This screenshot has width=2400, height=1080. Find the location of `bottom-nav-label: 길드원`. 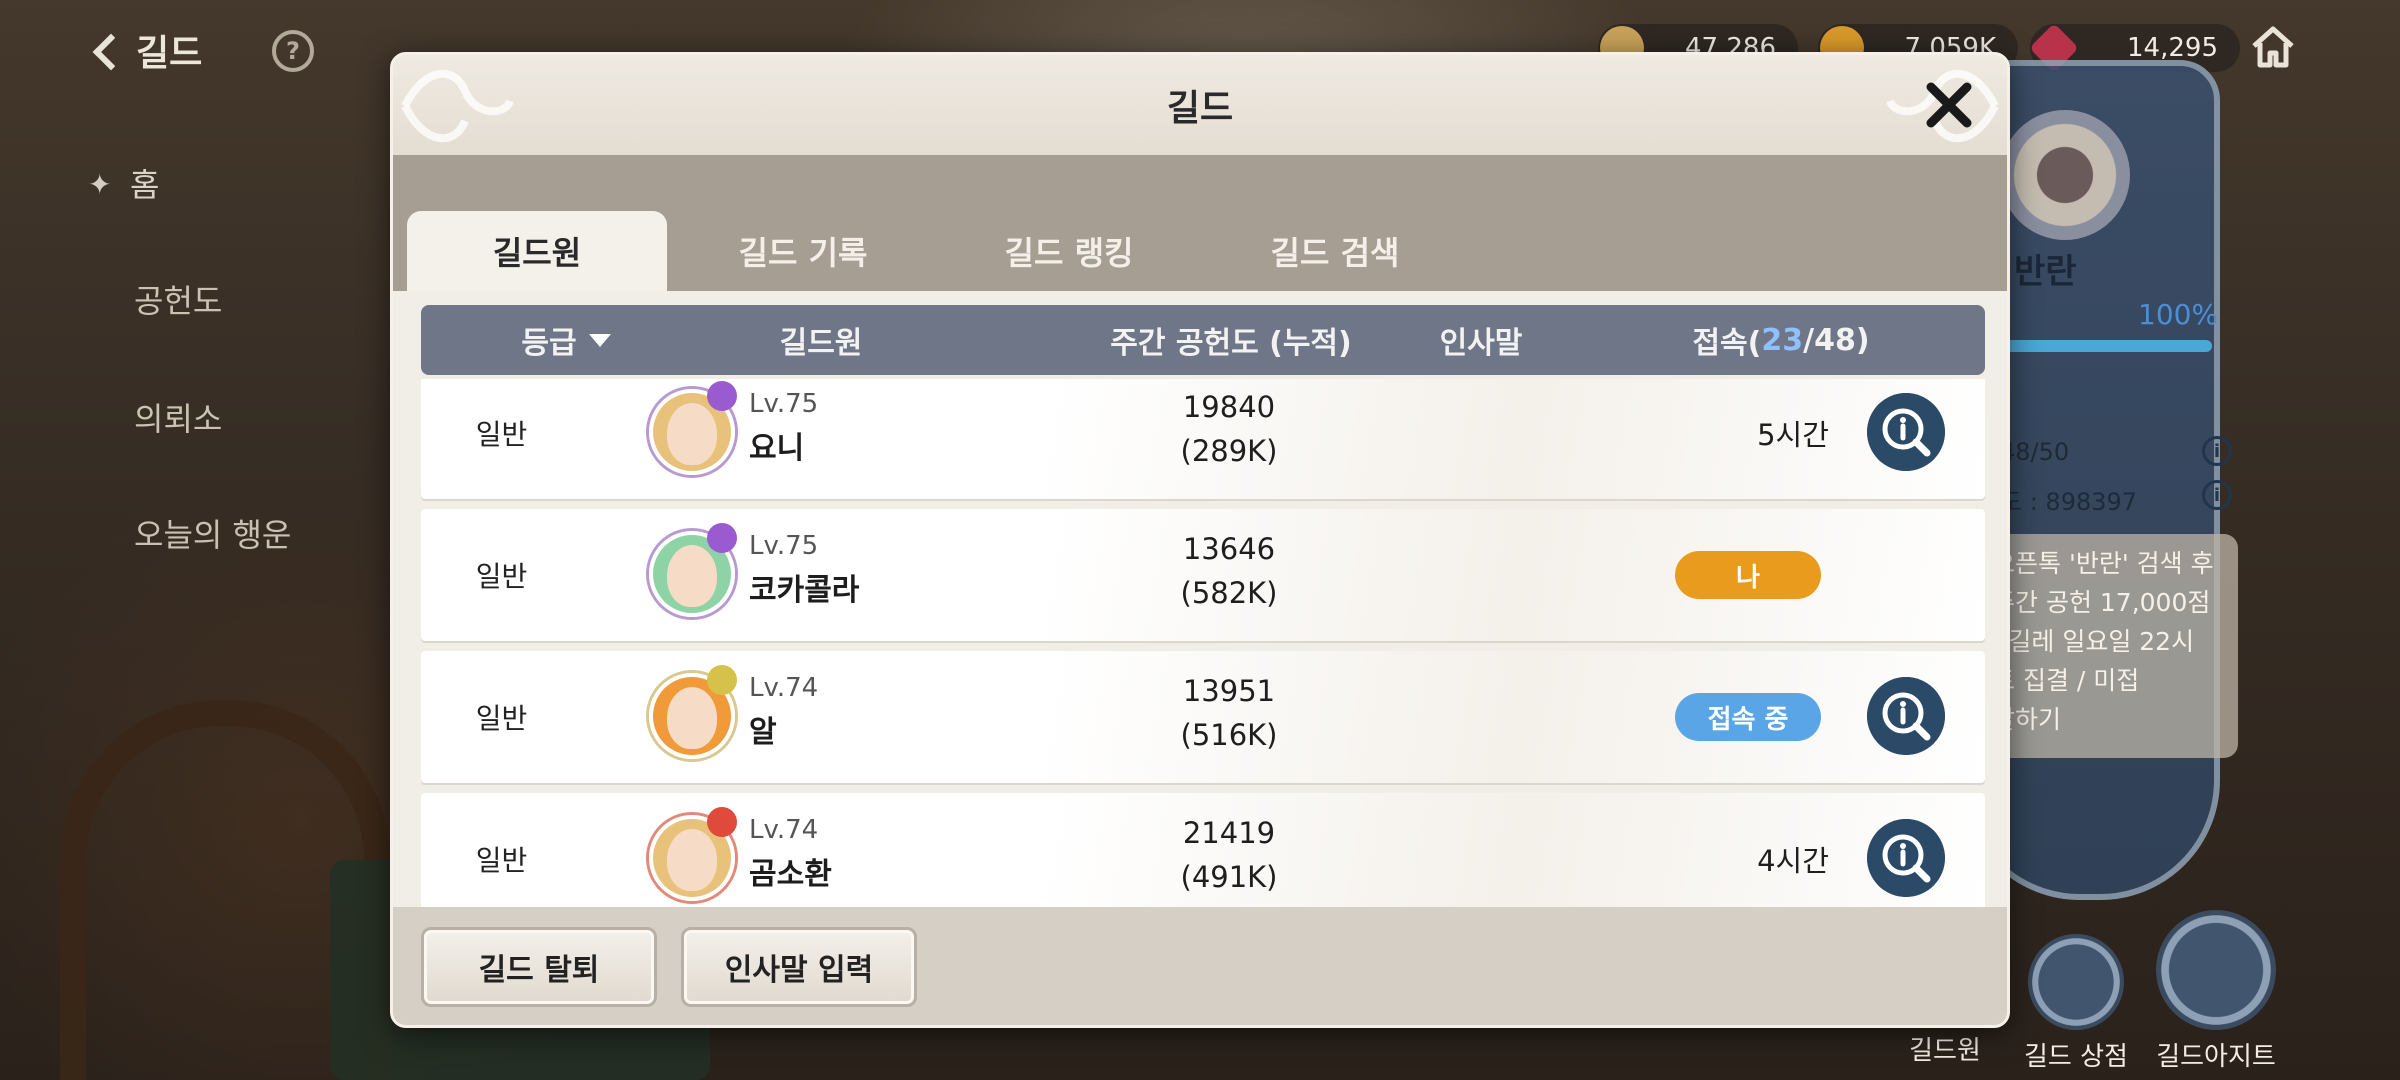

bottom-nav-label: 길드원 is located at coordinates (1945, 1051).